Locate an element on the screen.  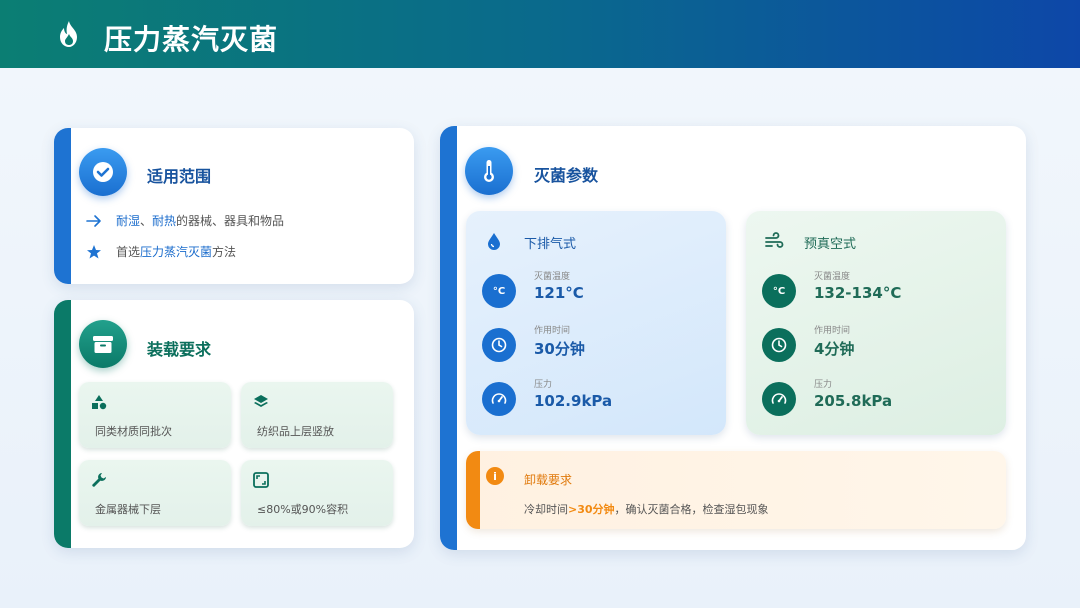
unload-text-pre: 冷却时间 is located at coordinates (546, 509).